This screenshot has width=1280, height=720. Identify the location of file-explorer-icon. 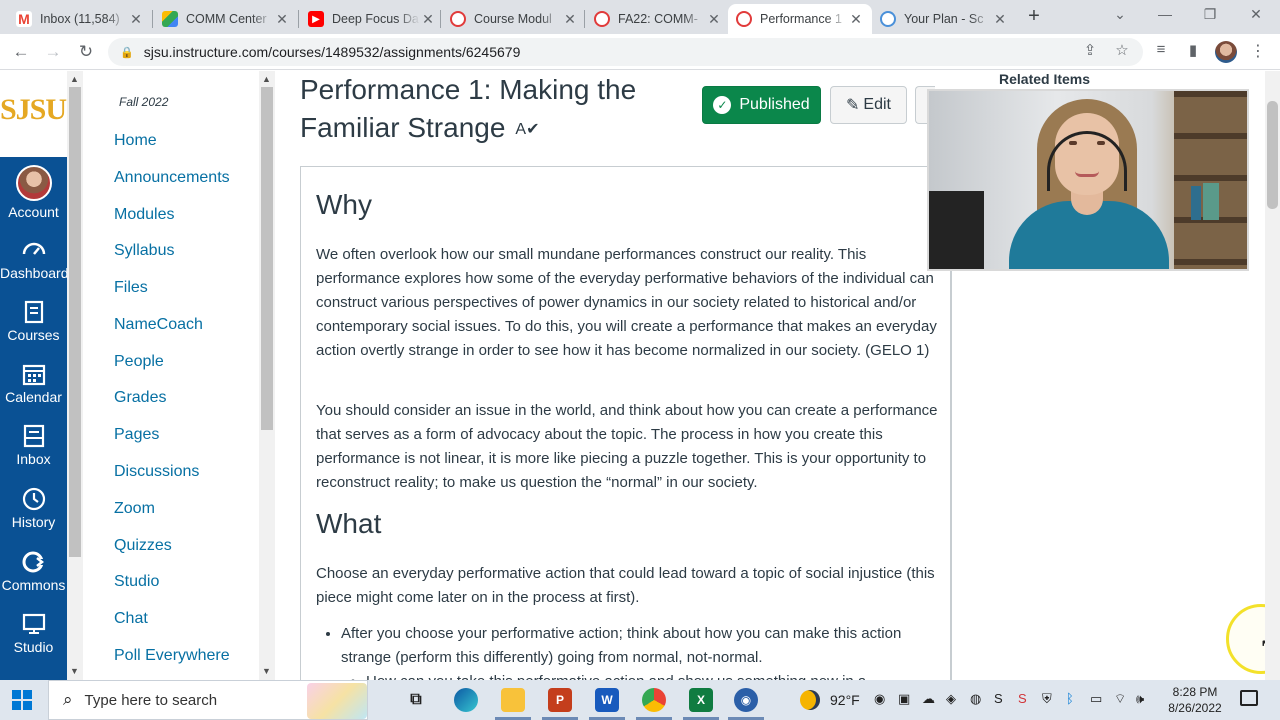
(513, 700).